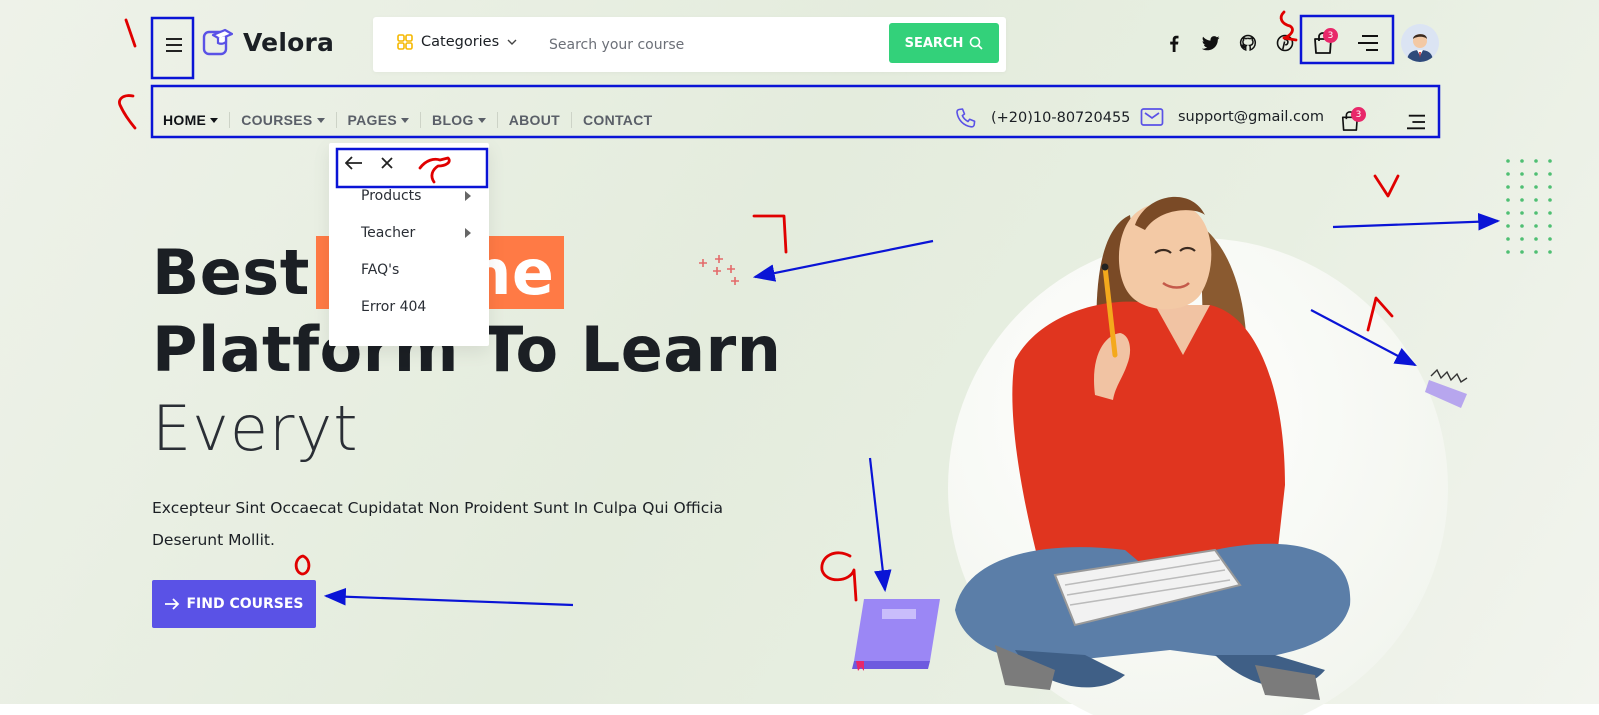  I want to click on nav-courses-label: COURSES, so click(277, 120).